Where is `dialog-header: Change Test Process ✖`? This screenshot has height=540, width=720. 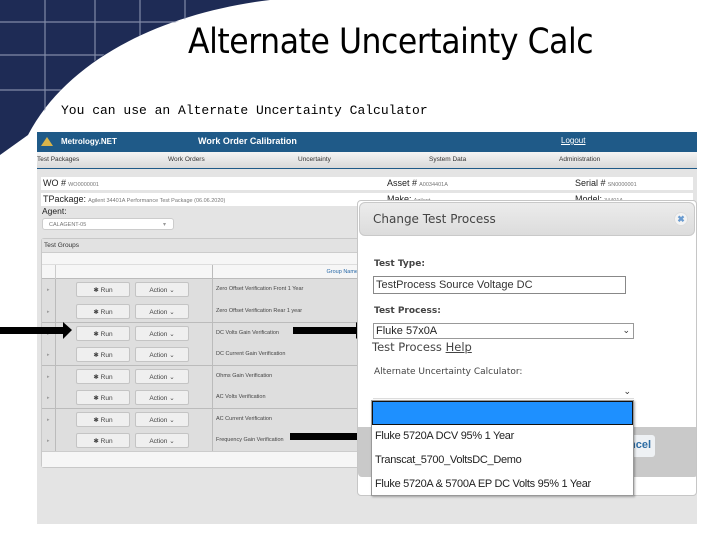 dialog-header: Change Test Process ✖ is located at coordinates (527, 219).